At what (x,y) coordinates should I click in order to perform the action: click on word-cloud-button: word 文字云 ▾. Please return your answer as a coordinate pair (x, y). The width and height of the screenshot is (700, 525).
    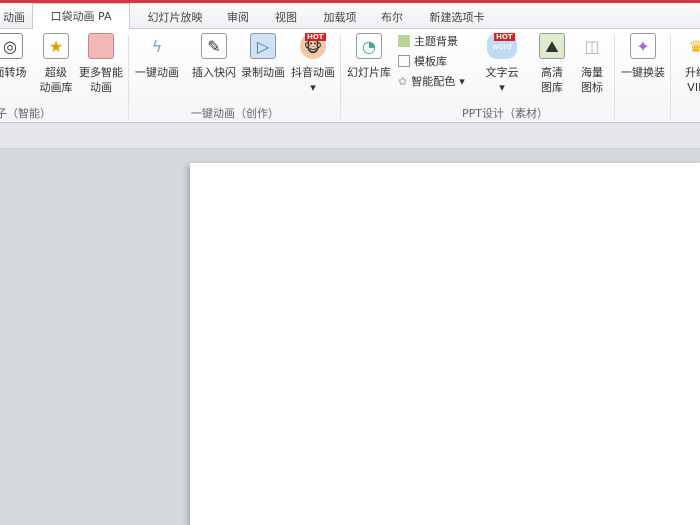
    Looking at the image, I should click on (502, 64).